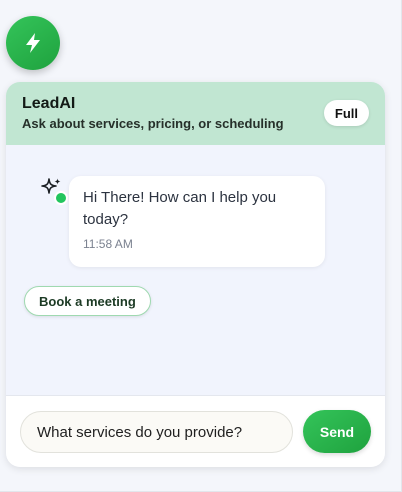  I want to click on send-button: Send, so click(337, 431).